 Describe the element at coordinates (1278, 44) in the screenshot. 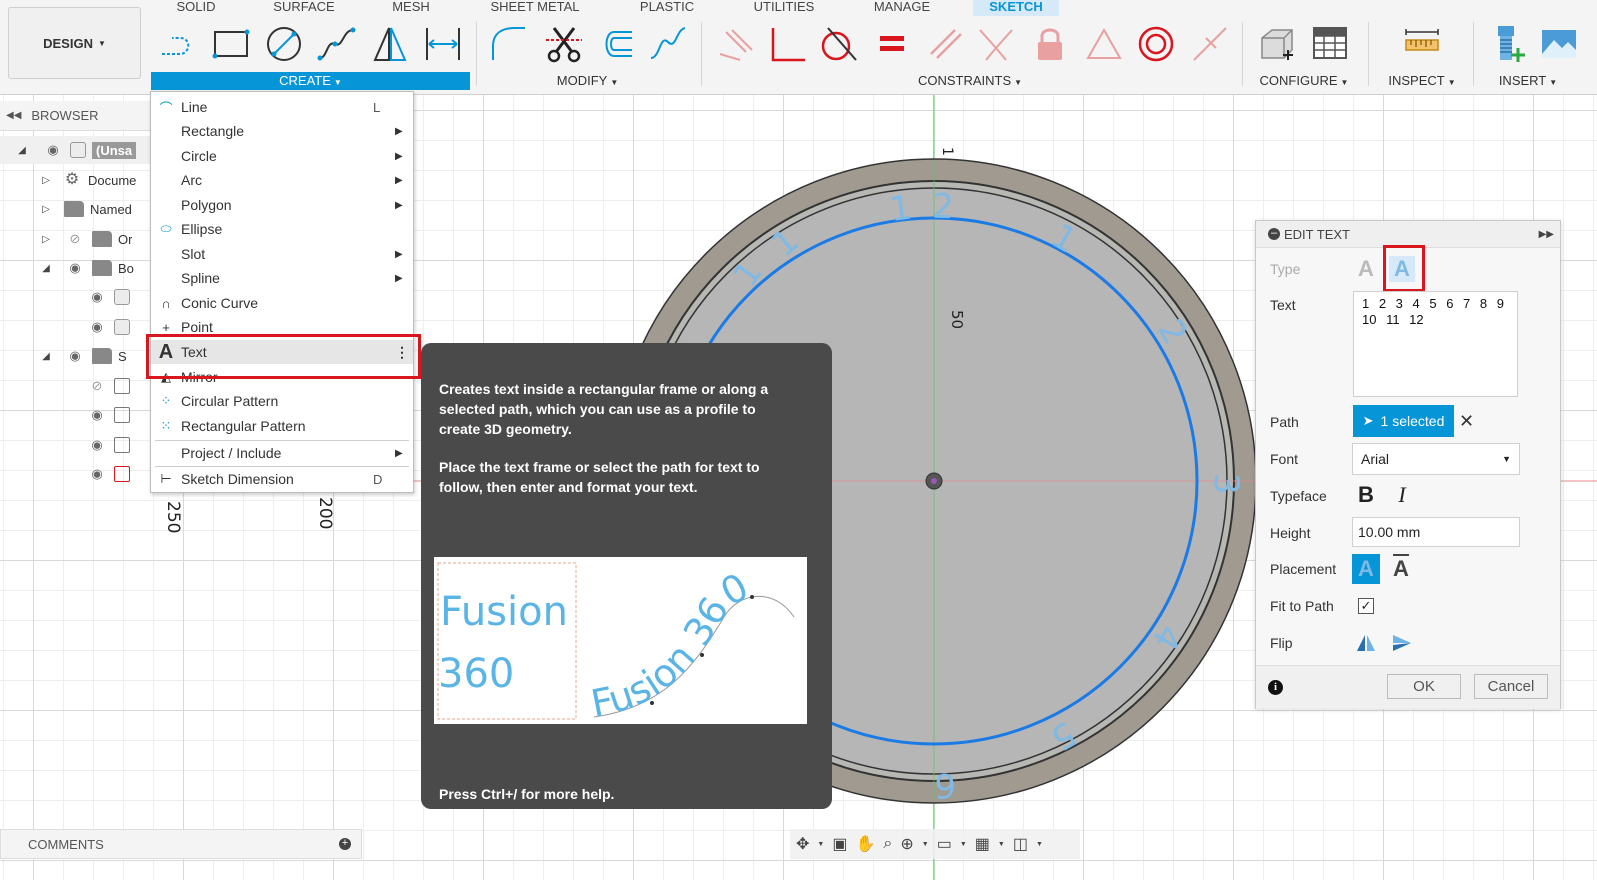

I see `change-parameters-icon` at that location.